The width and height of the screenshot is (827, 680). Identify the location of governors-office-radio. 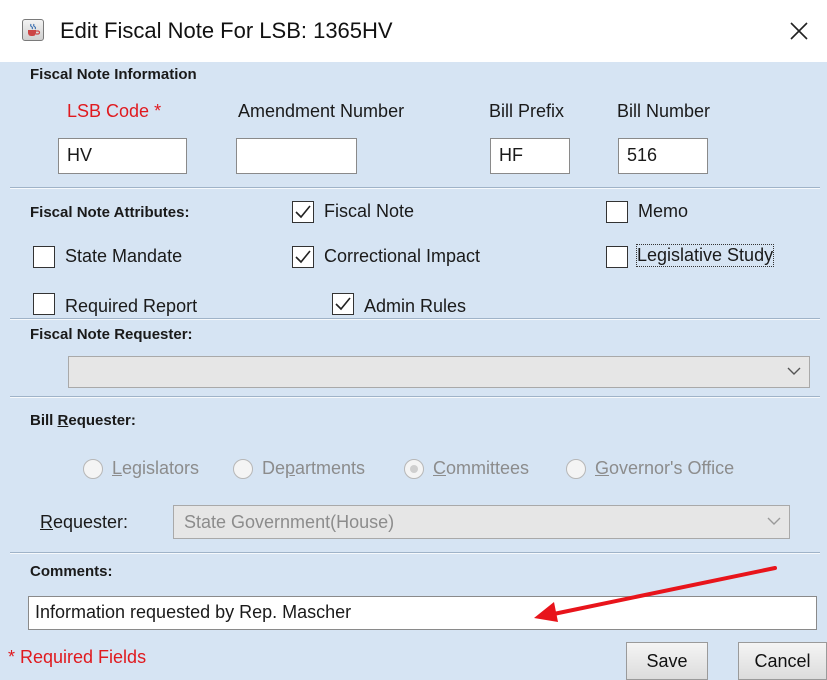
(576, 469).